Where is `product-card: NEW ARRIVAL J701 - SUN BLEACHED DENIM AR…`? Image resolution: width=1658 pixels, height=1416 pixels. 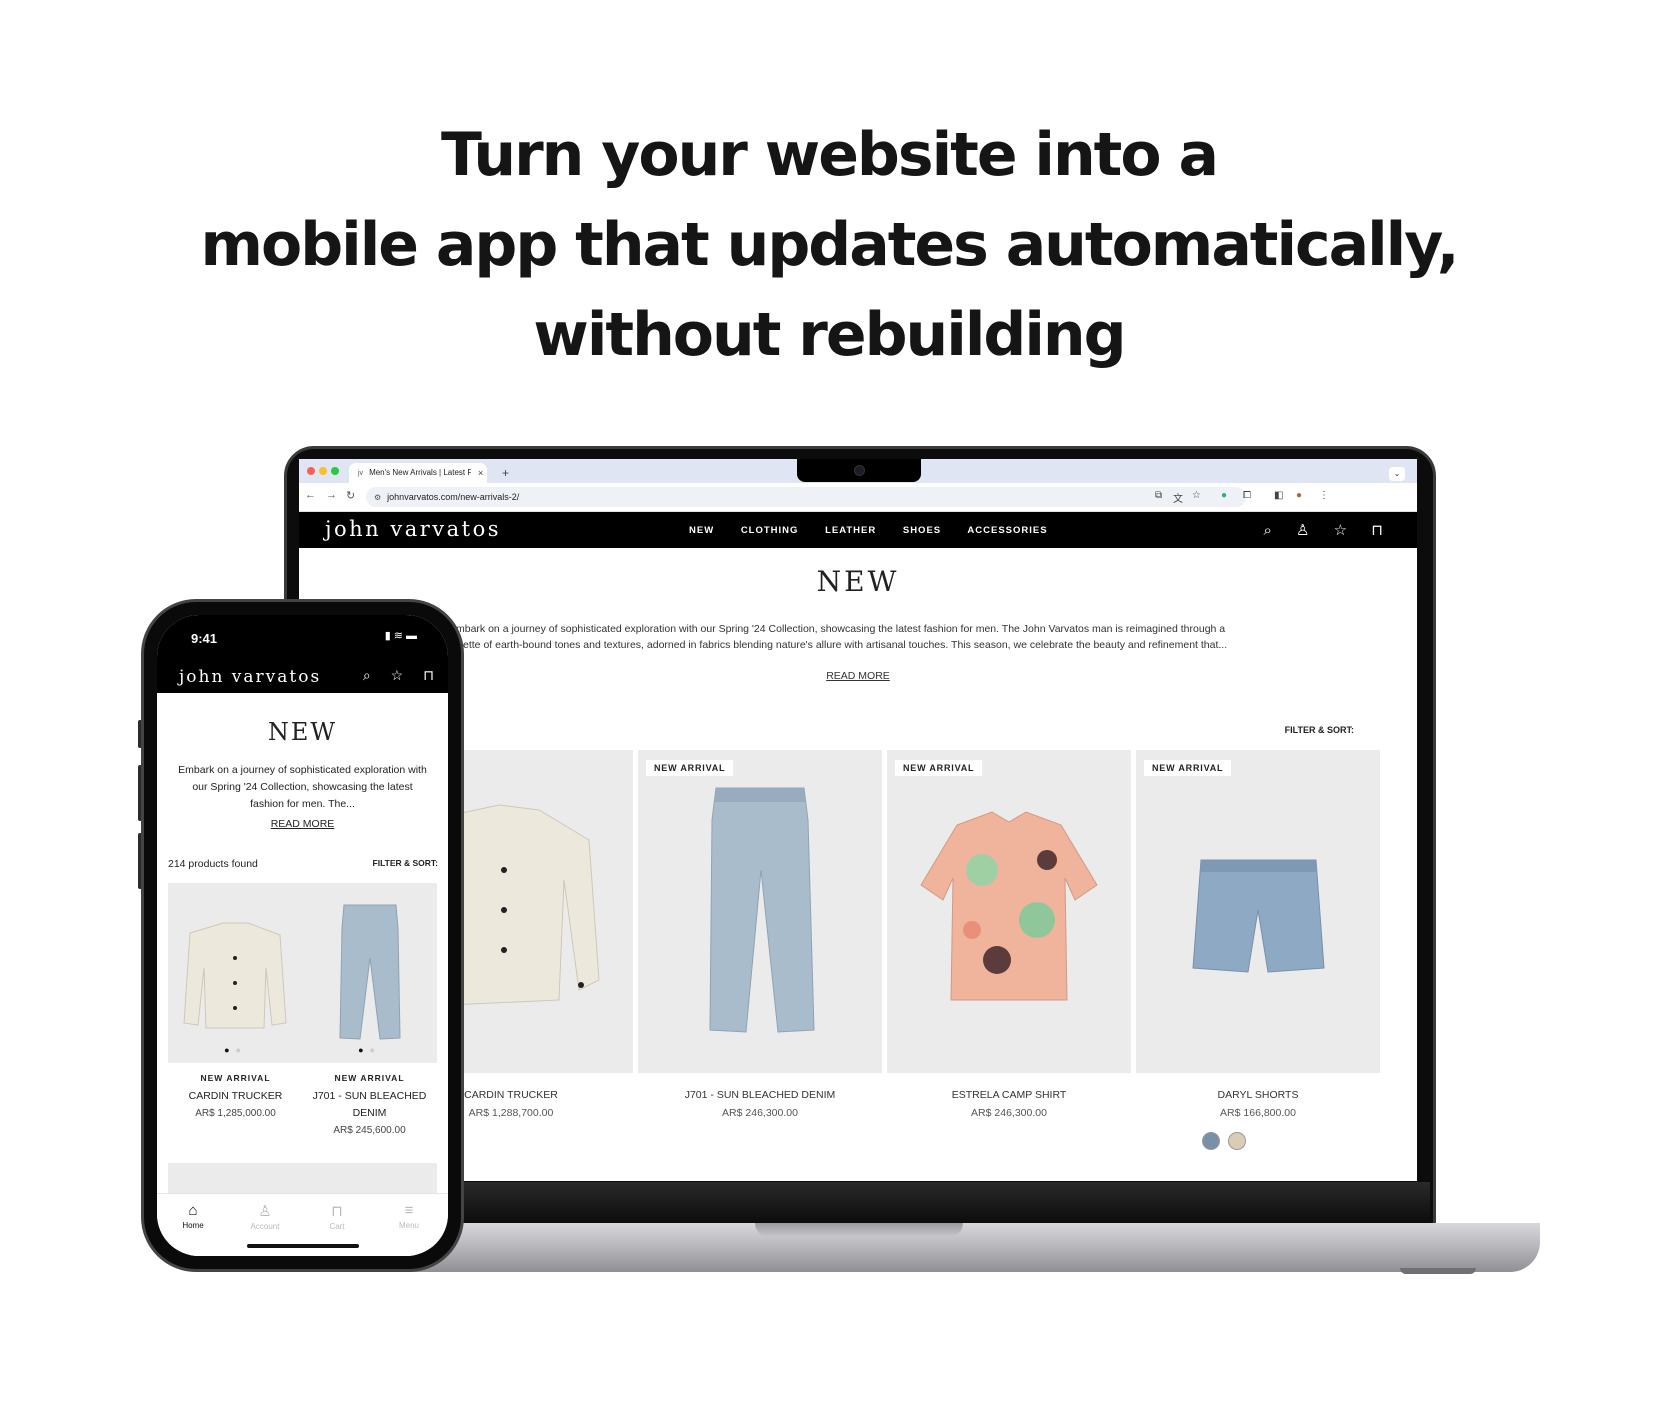
product-card: NEW ARRIVAL J701 - SUN BLEACHED DENIM AR… is located at coordinates (760, 934).